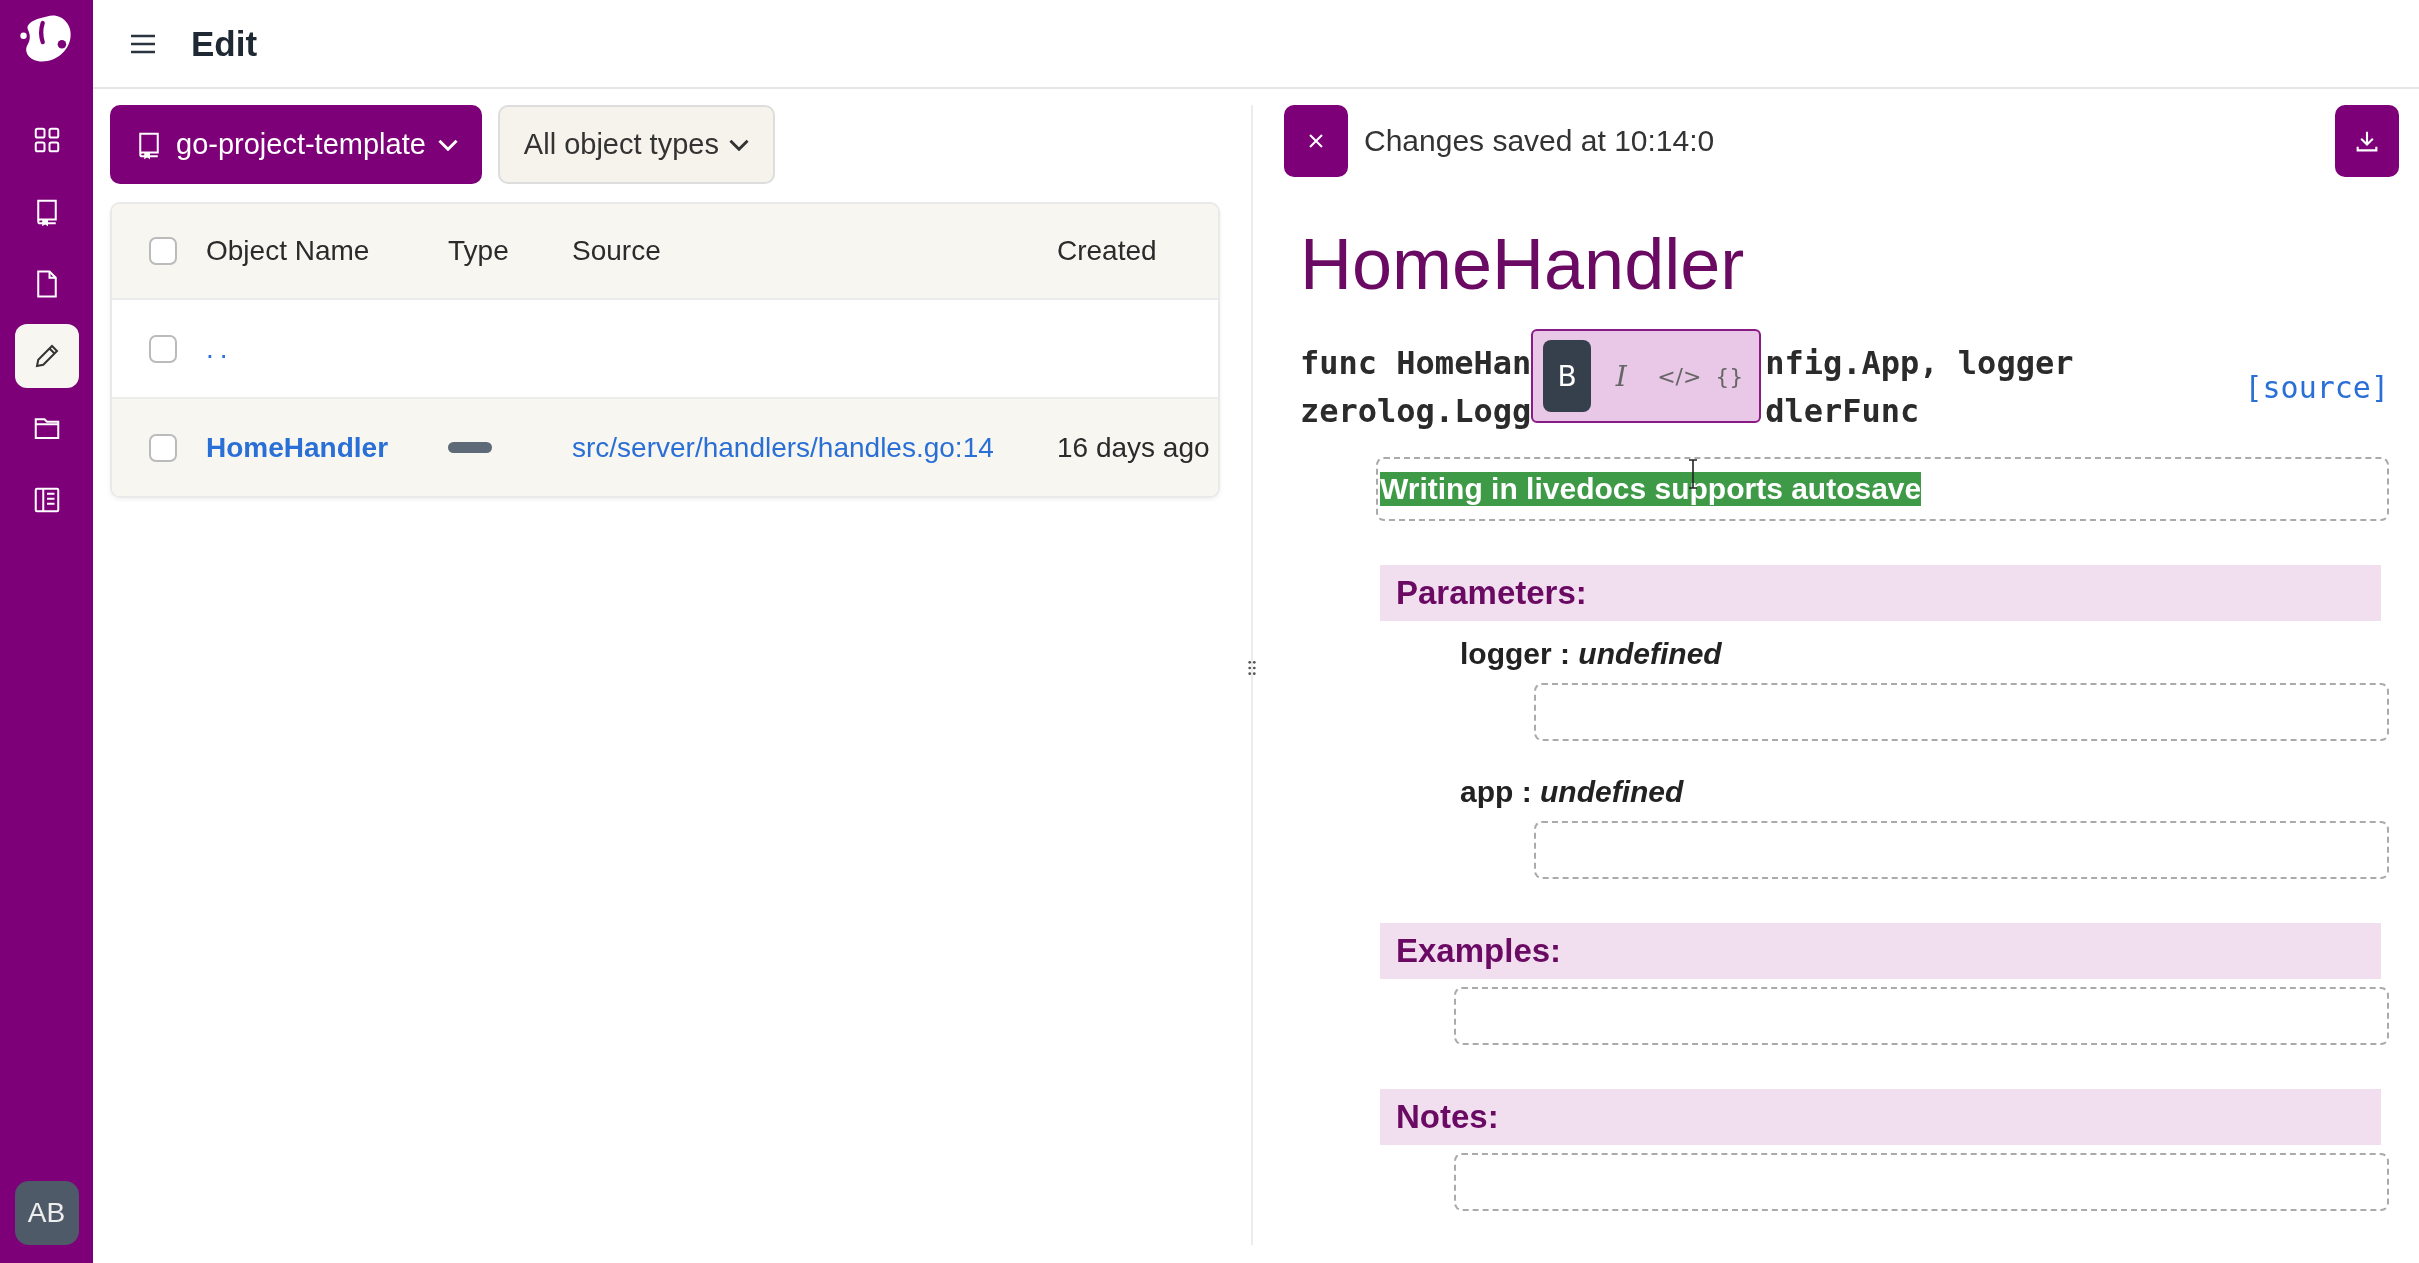  What do you see at coordinates (46, 356) in the screenshot?
I see `sidebar-item` at bounding box center [46, 356].